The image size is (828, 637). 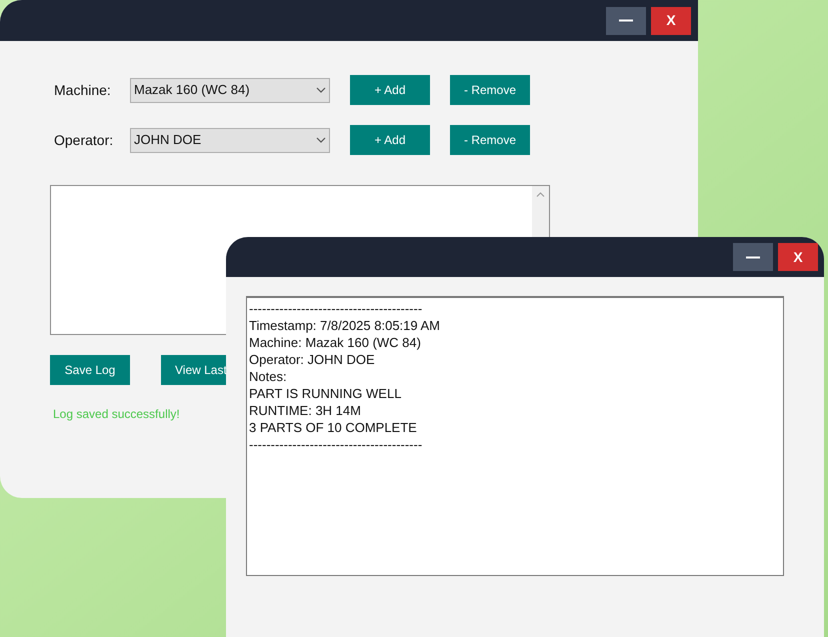 What do you see at coordinates (305, 410) in the screenshot?
I see `log-line: RUNTIME: 3H 14M` at bounding box center [305, 410].